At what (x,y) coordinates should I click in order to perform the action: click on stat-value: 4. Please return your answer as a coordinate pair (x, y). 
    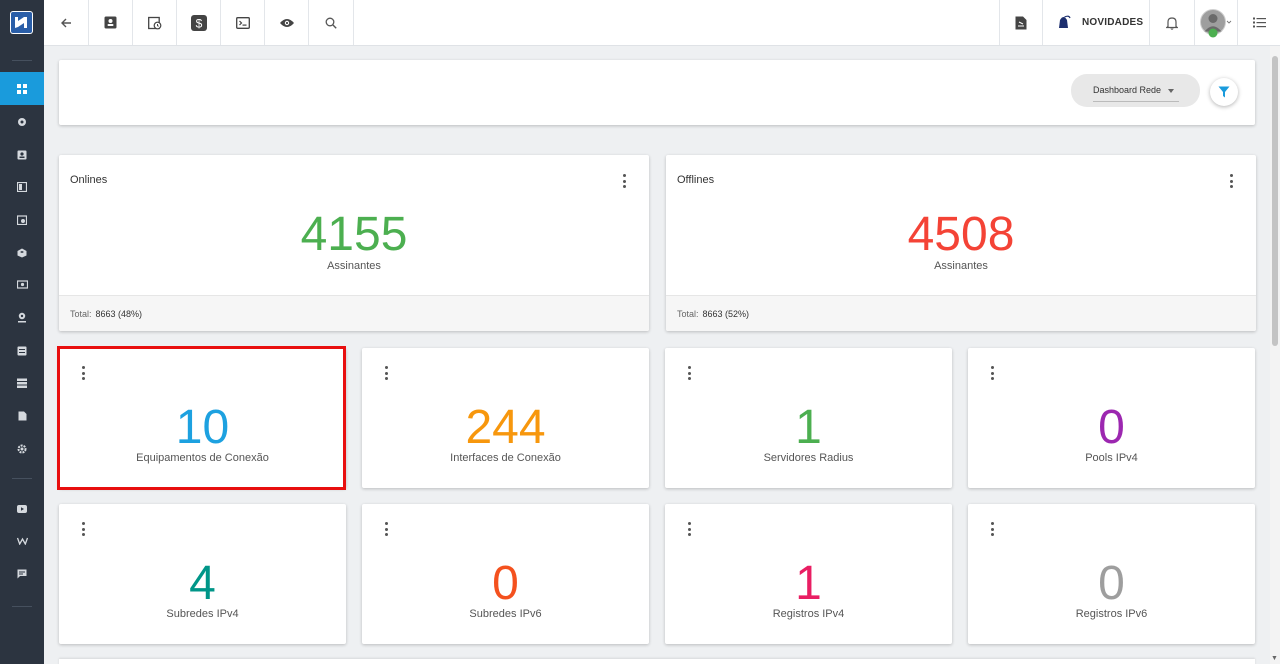
    Looking at the image, I should click on (202, 583).